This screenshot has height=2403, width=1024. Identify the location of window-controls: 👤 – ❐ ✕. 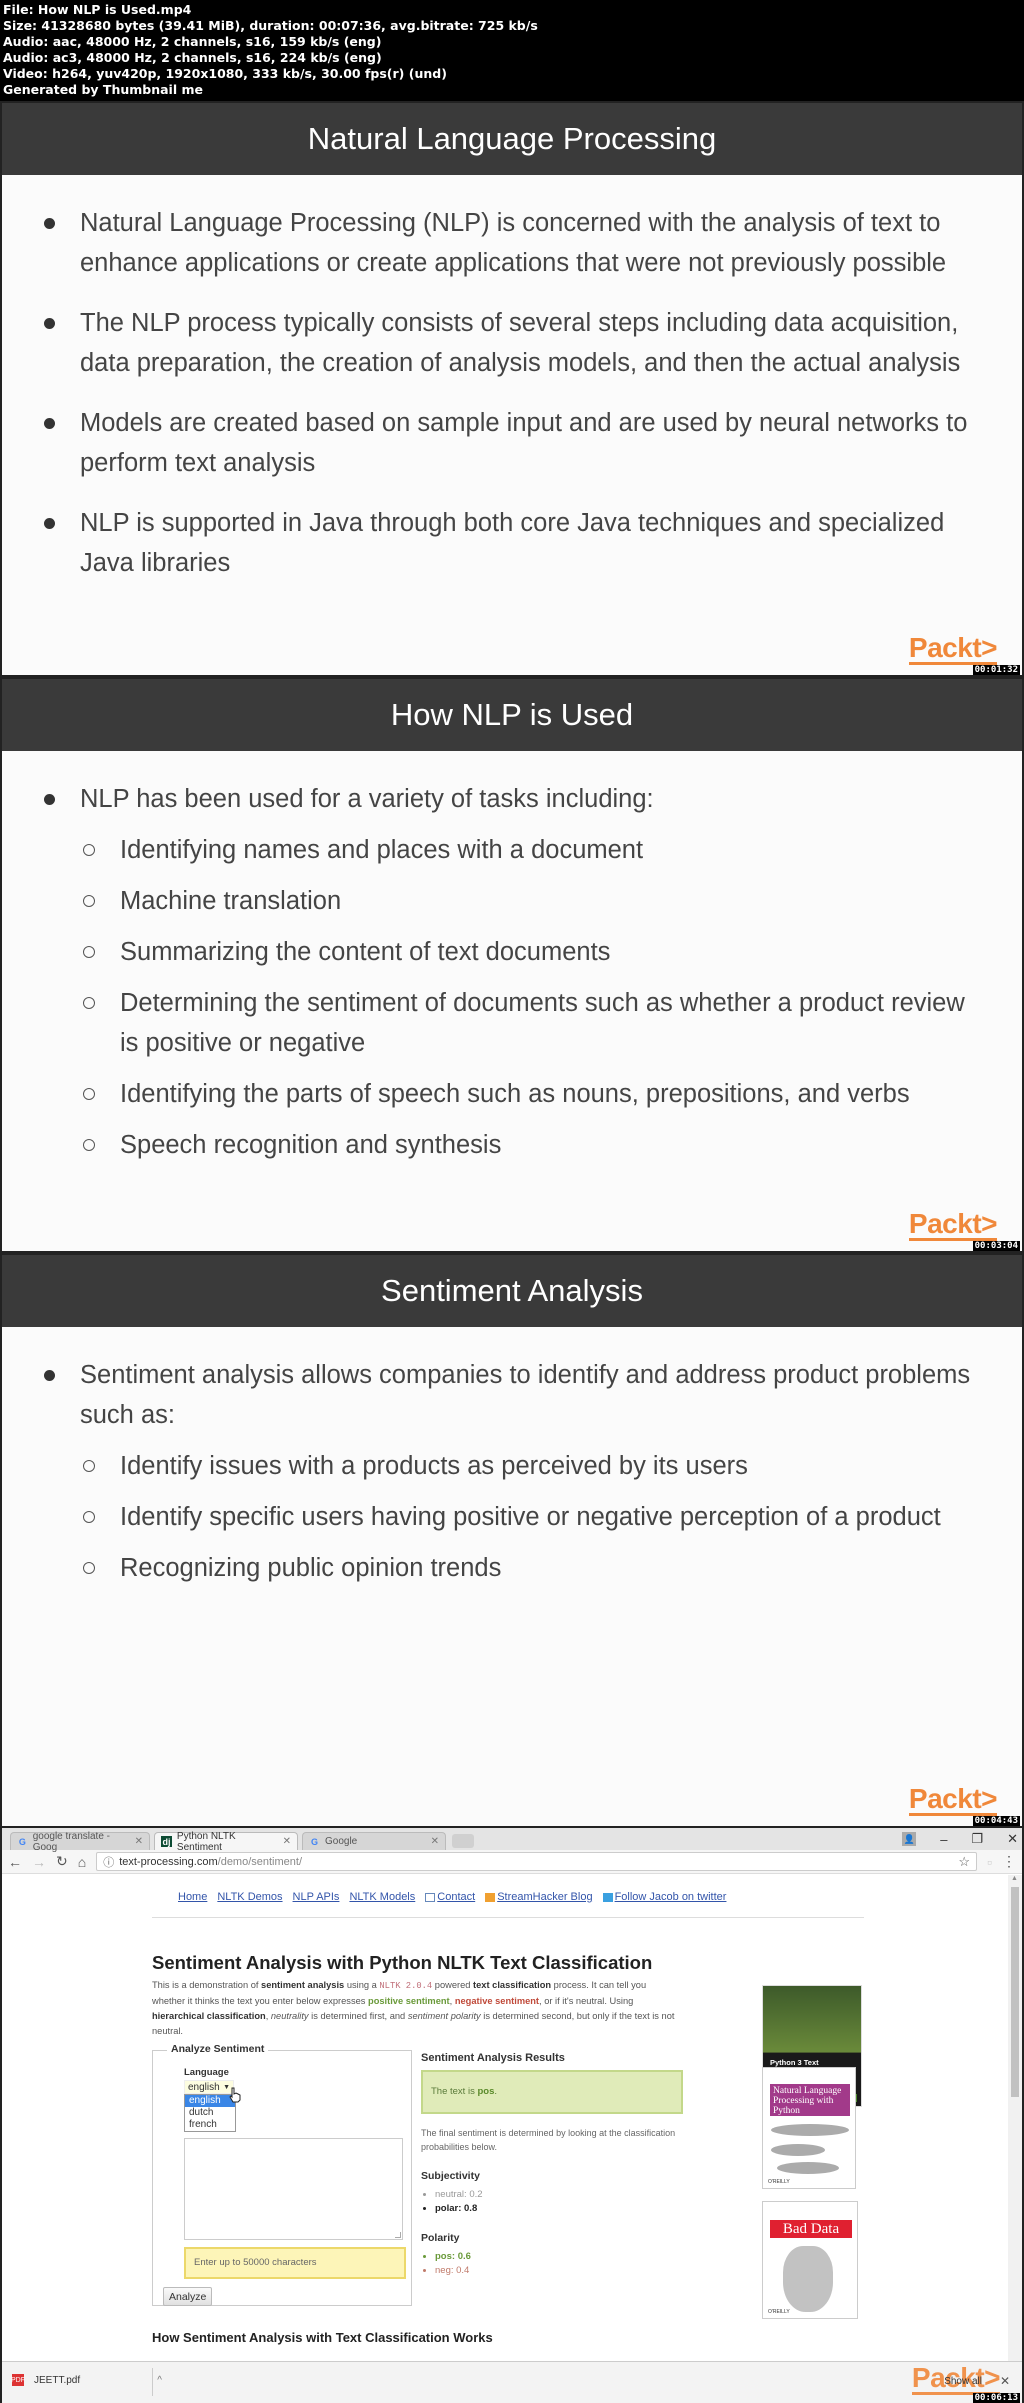
(960, 1839).